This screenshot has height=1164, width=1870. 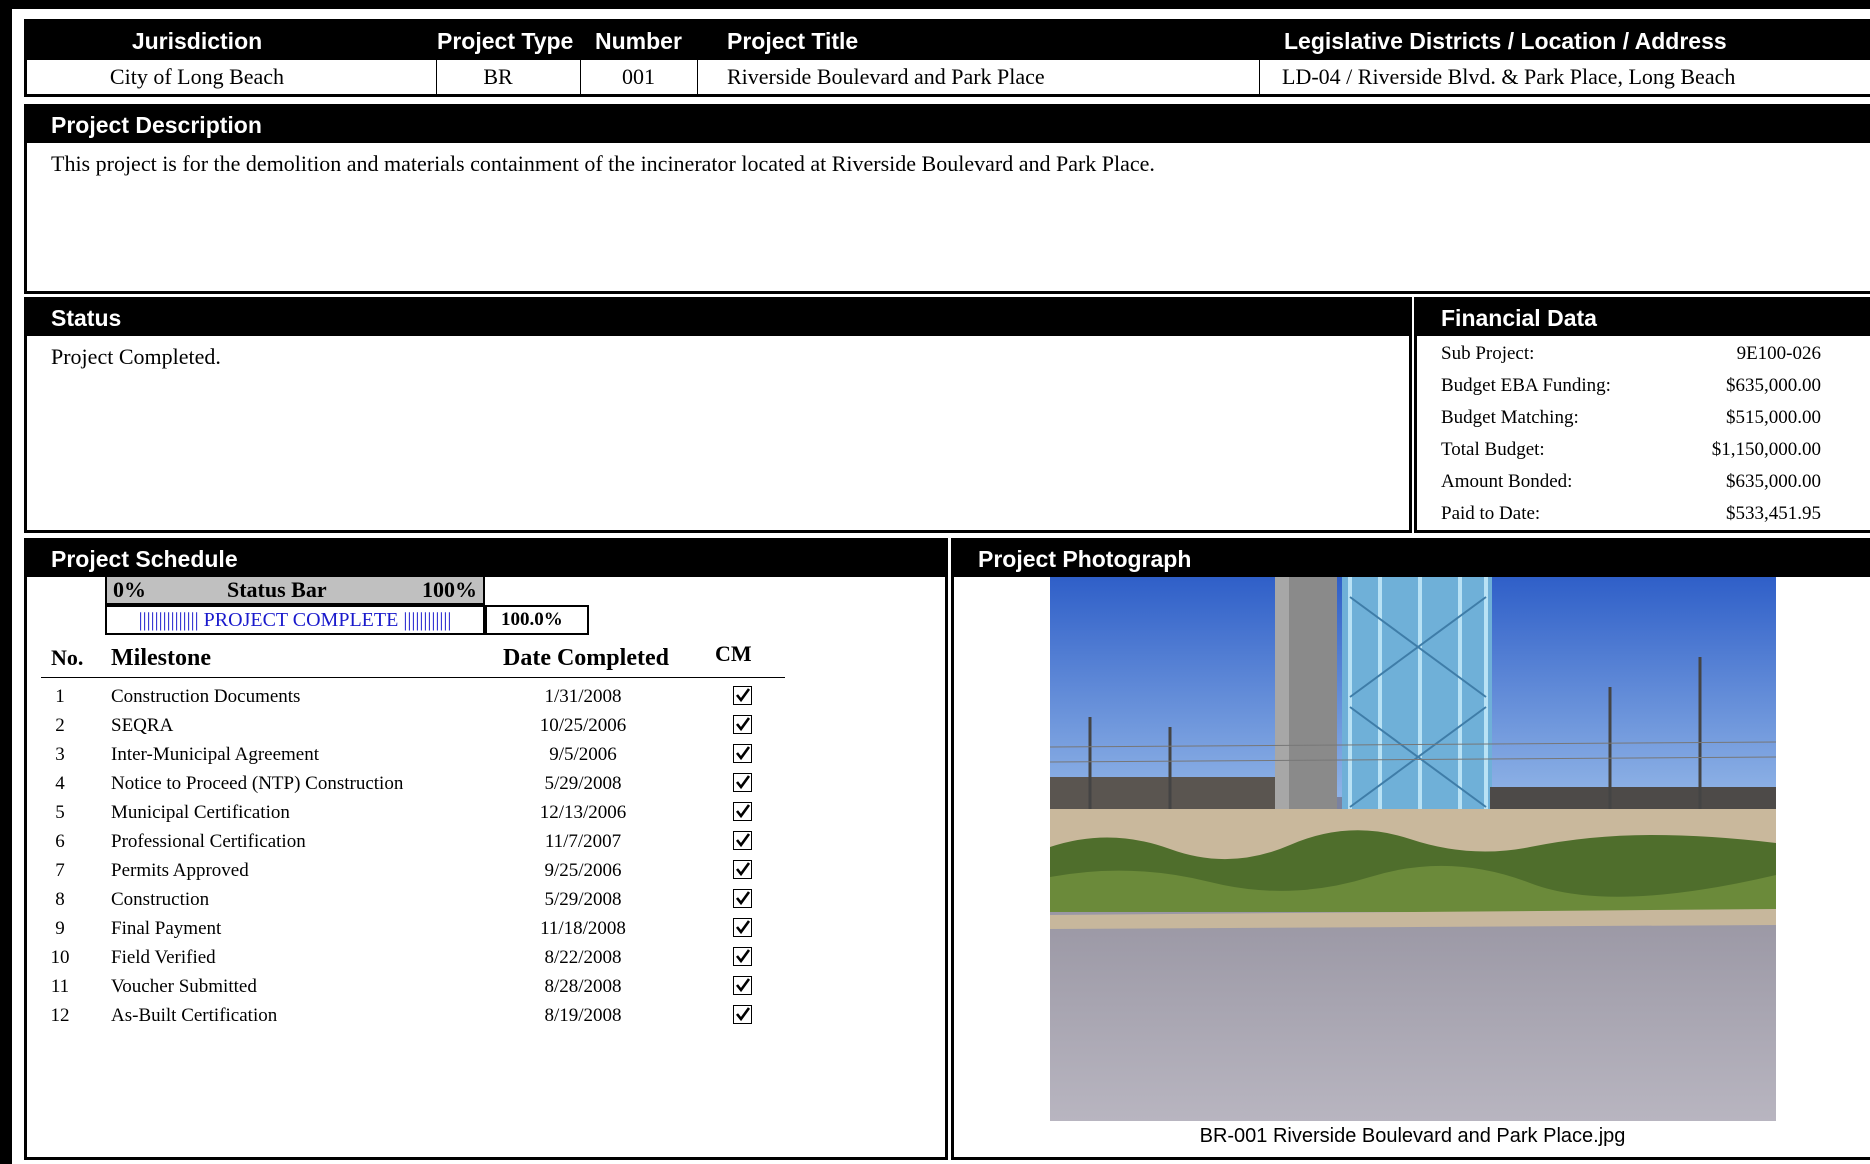 What do you see at coordinates (206, 696) in the screenshot?
I see `milestone-name: Construction Documents` at bounding box center [206, 696].